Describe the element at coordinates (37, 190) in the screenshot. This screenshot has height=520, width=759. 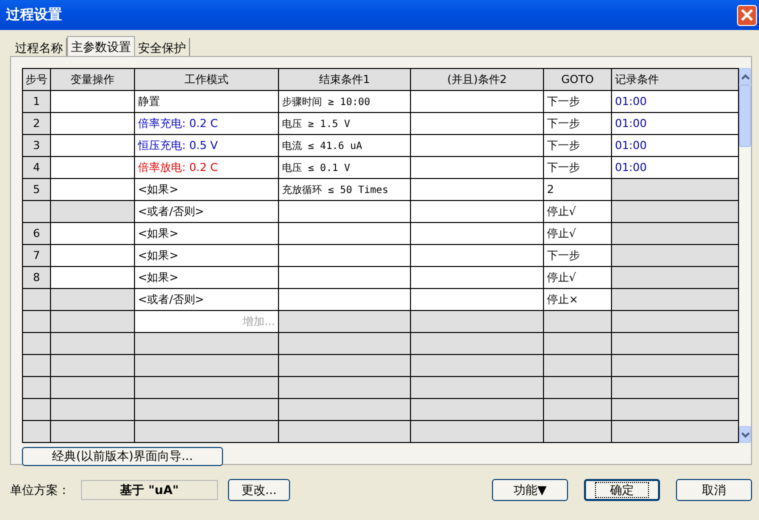
I see `table-cell: 5` at that location.